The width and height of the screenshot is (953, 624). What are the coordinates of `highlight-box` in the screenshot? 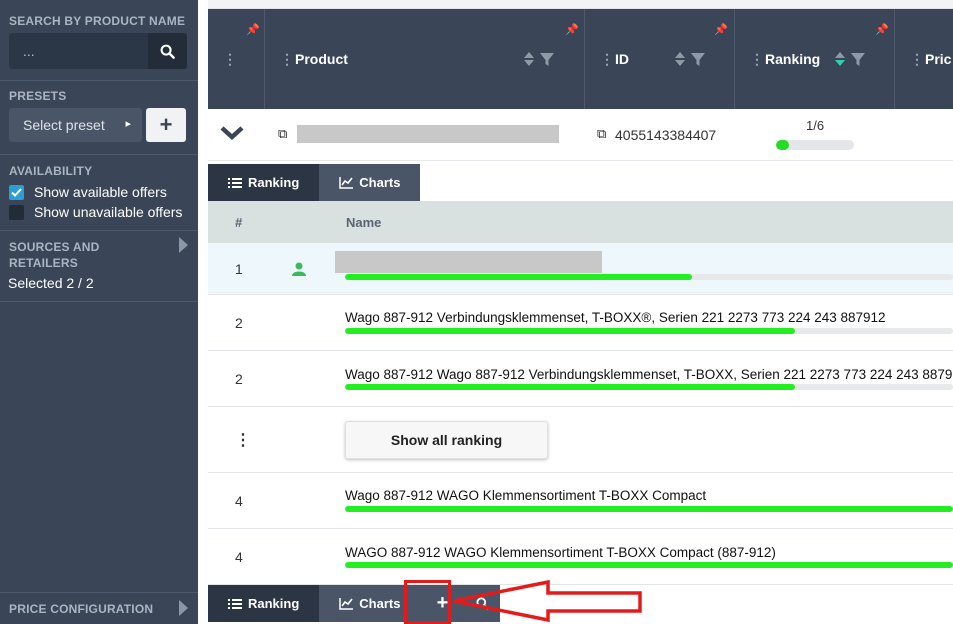 It's located at (427, 602).